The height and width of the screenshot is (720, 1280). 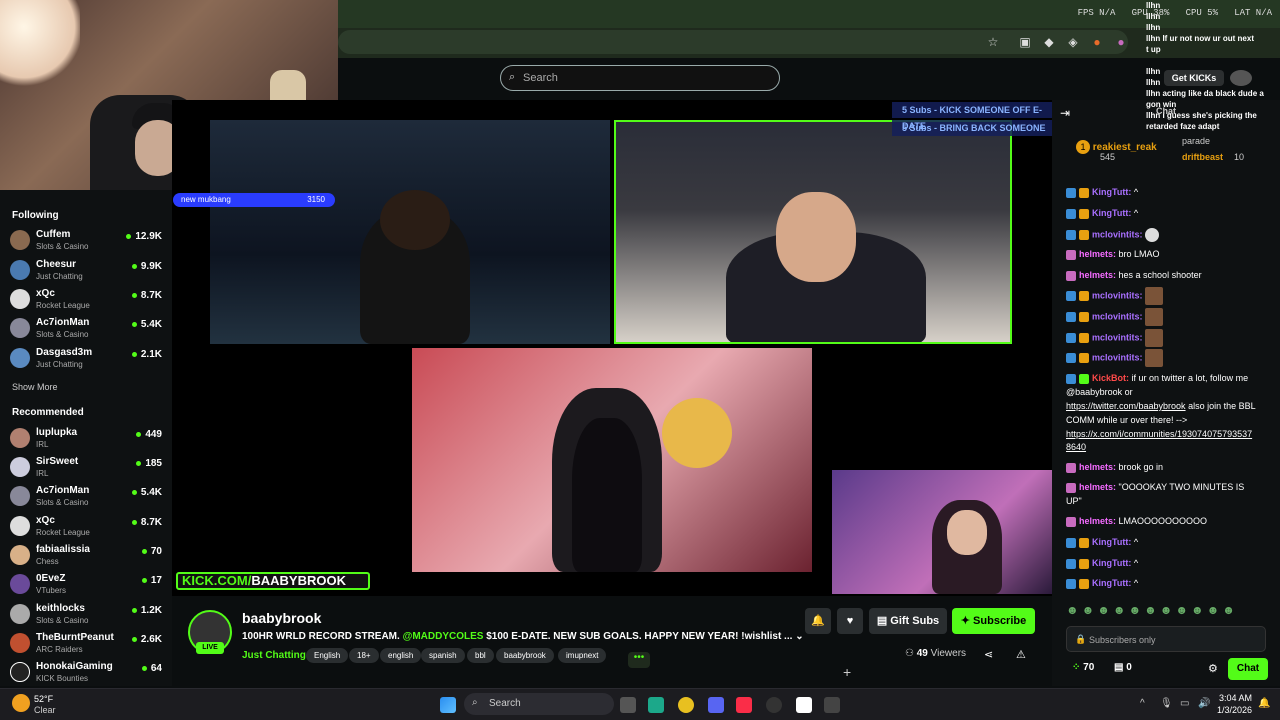 I want to click on viewer-count: 5.4K, so click(x=147, y=324).